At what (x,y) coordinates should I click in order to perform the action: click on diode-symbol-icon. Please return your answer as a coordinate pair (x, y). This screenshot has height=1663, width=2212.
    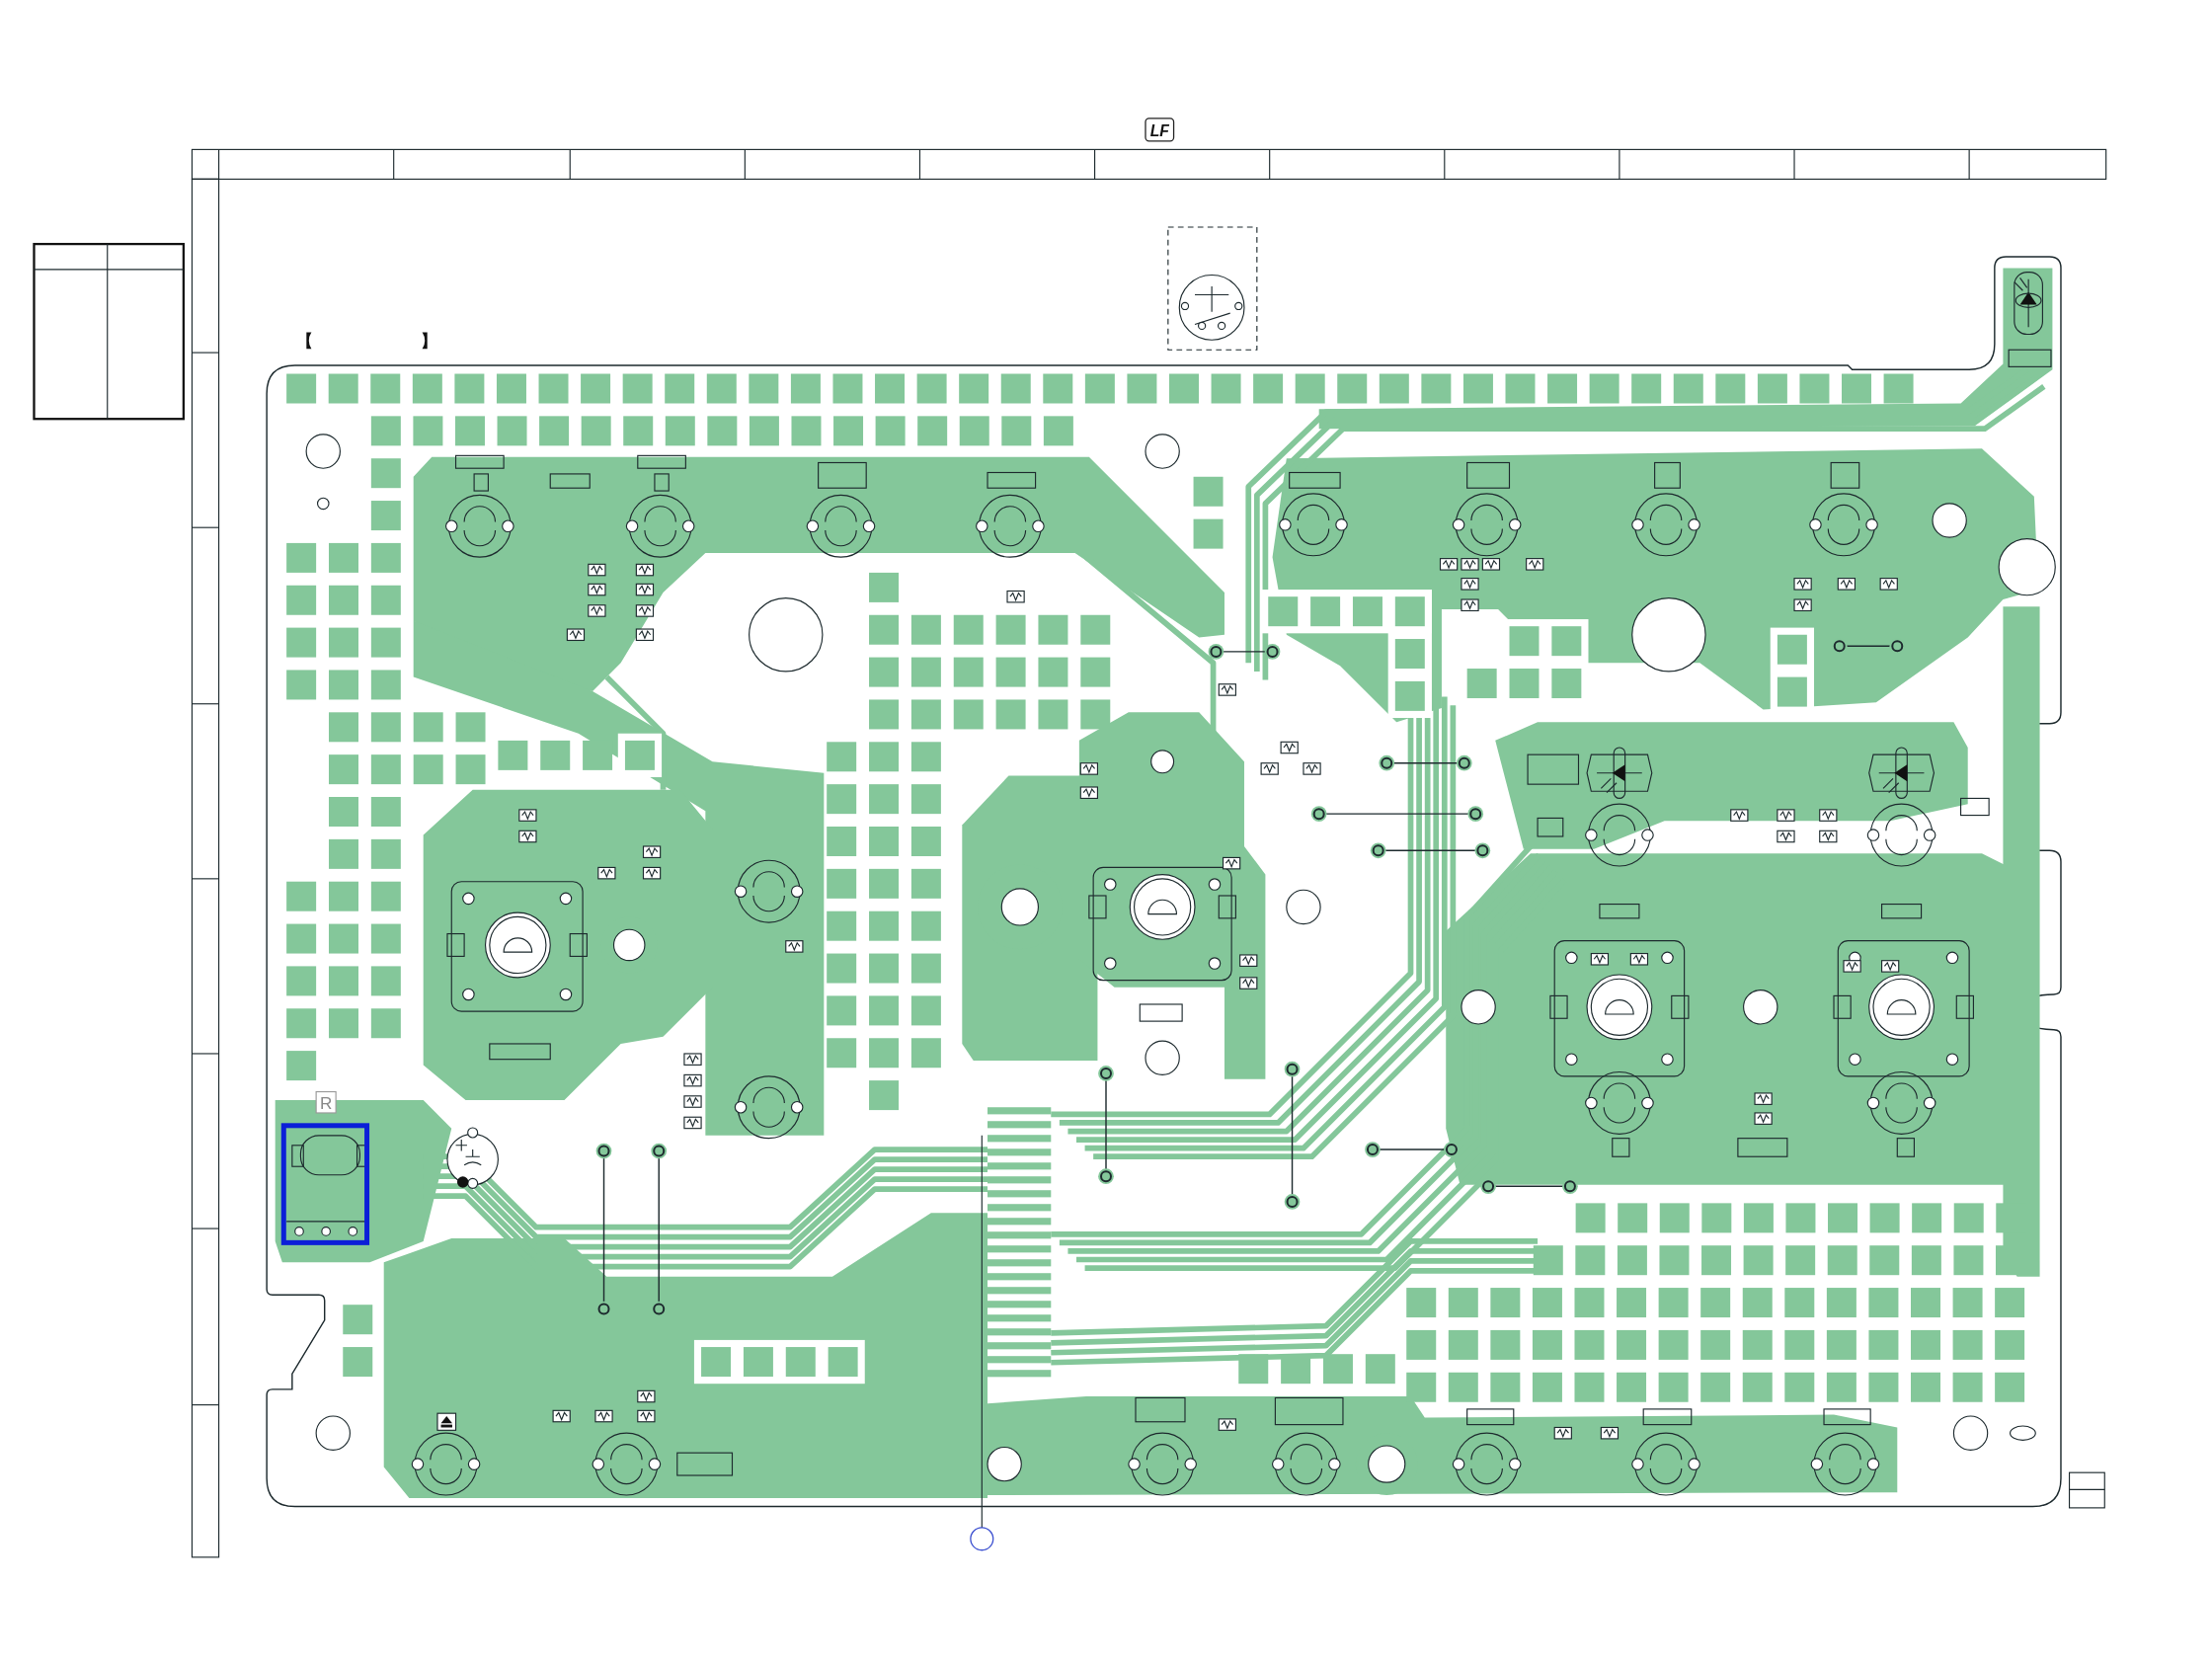
    Looking at the image, I should click on (1902, 773).